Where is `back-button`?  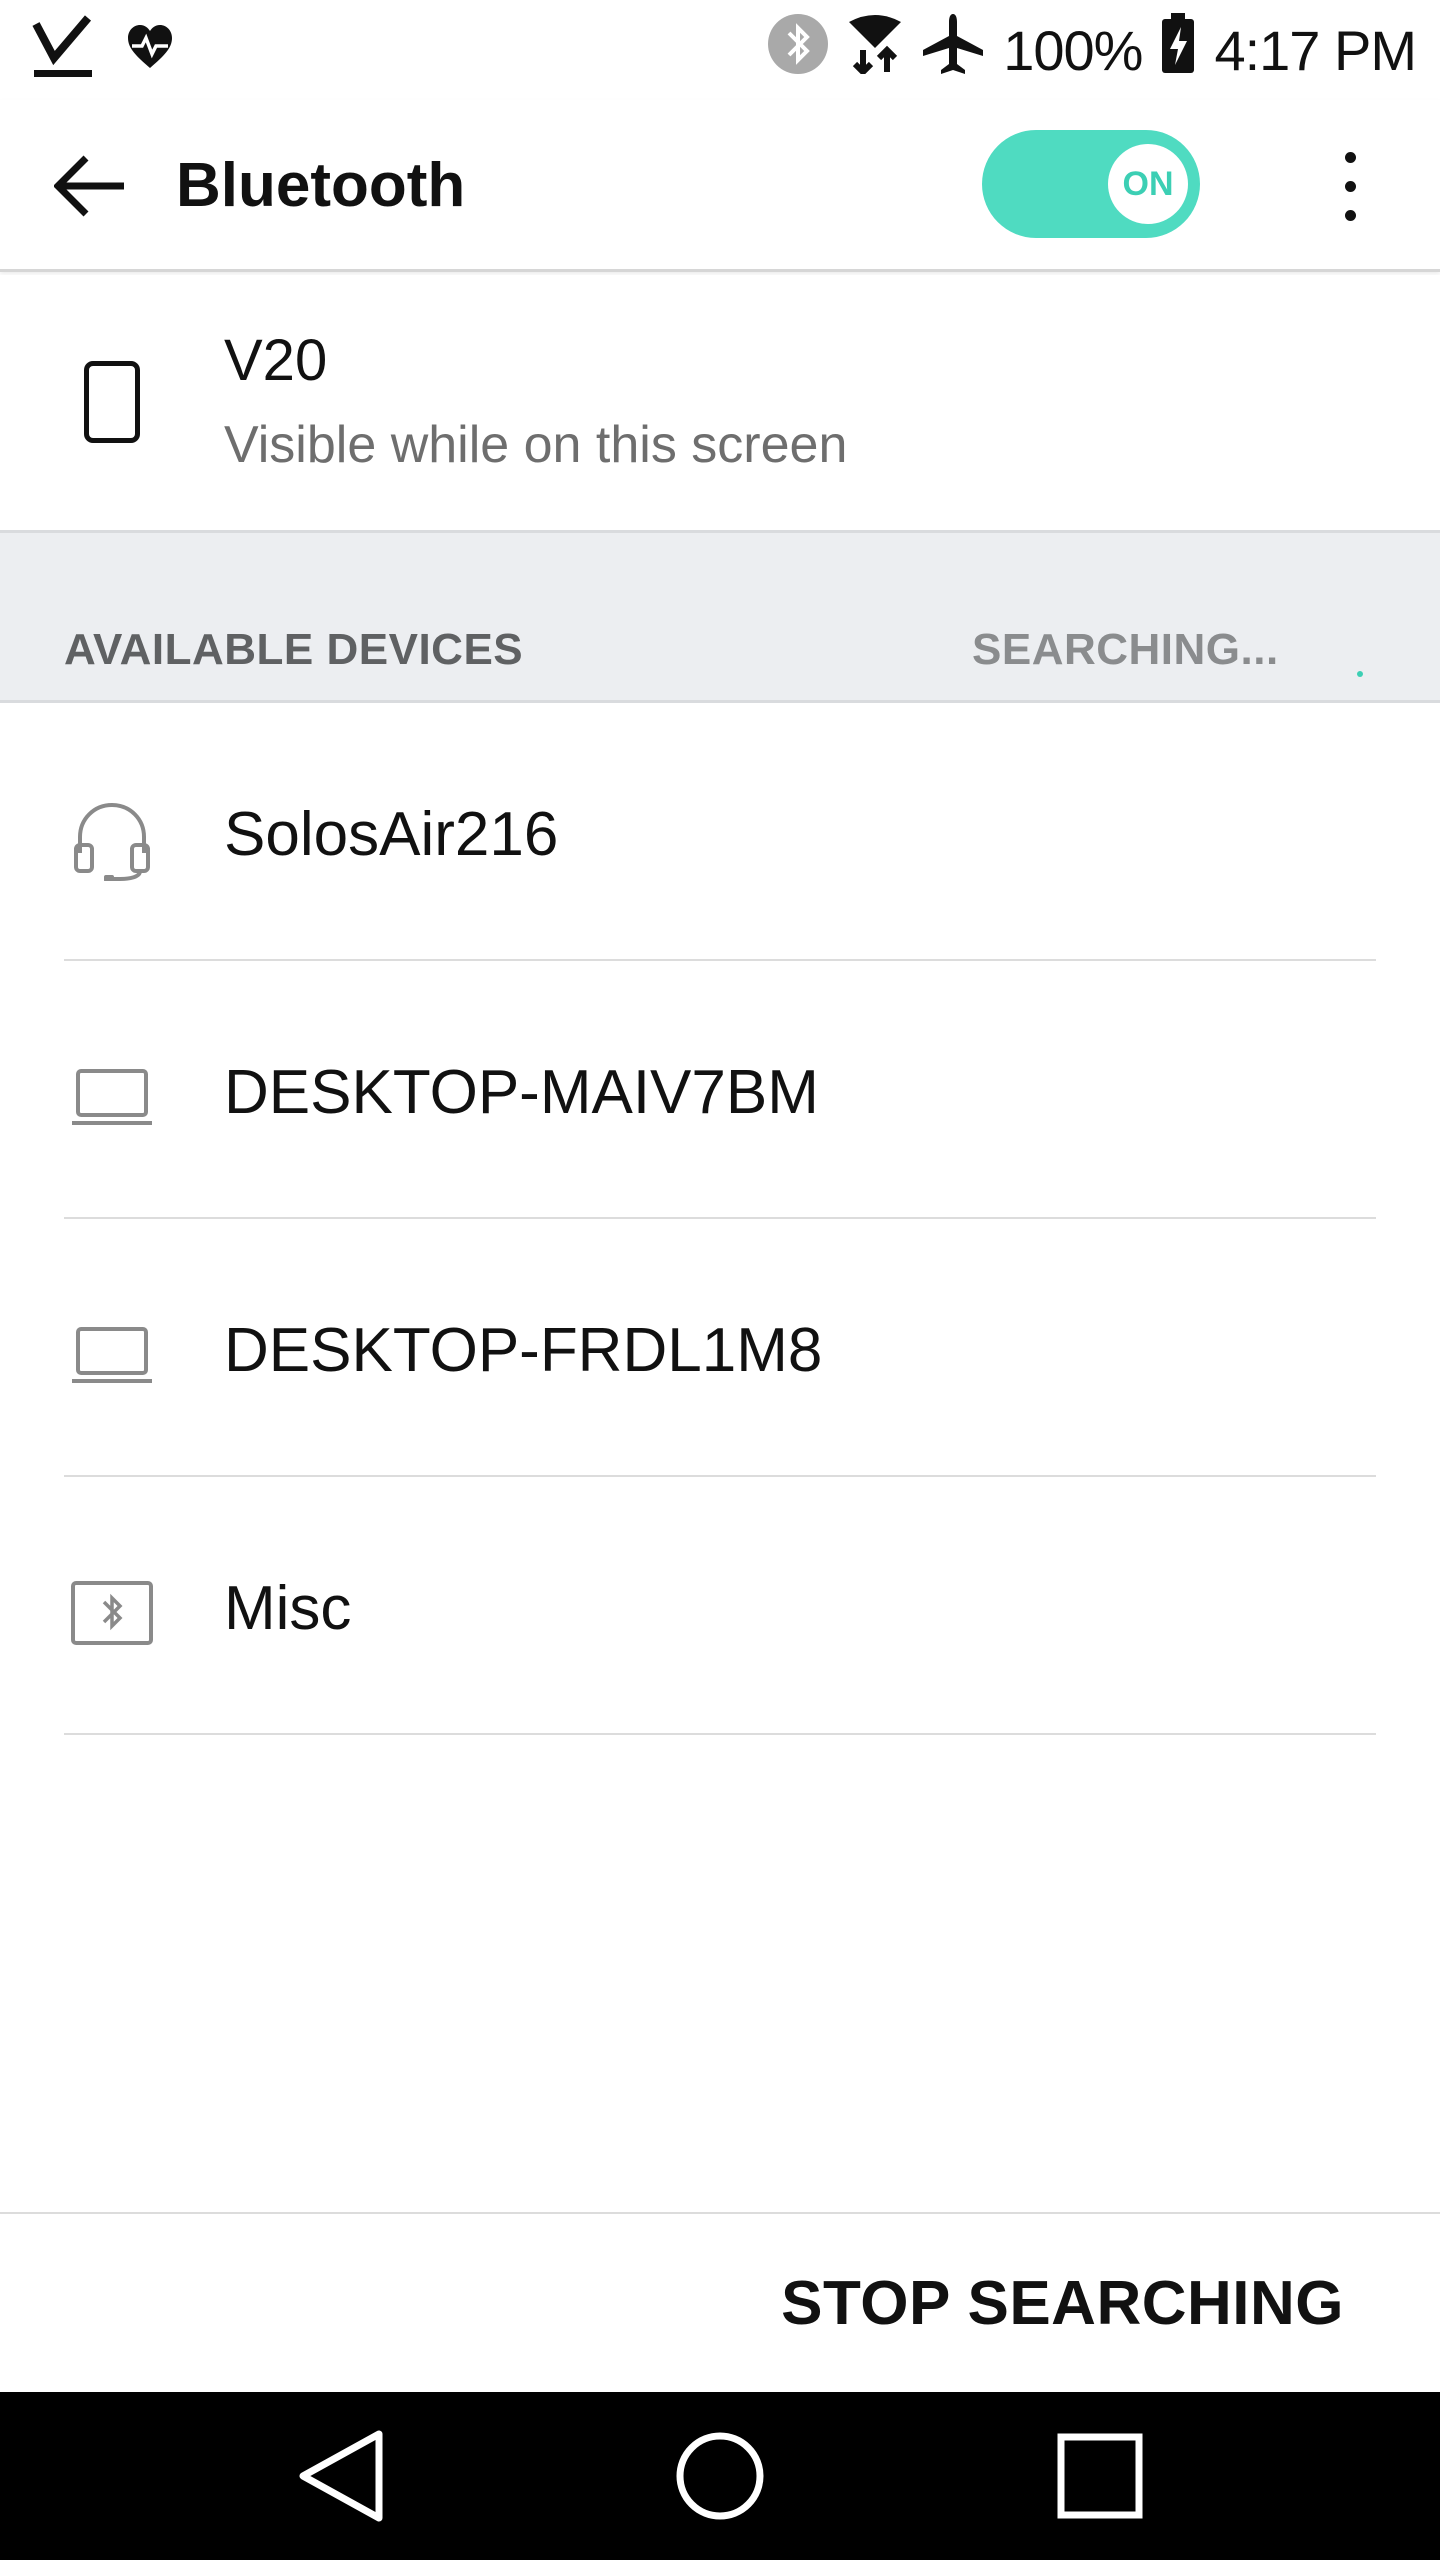 back-button is located at coordinates (90, 186).